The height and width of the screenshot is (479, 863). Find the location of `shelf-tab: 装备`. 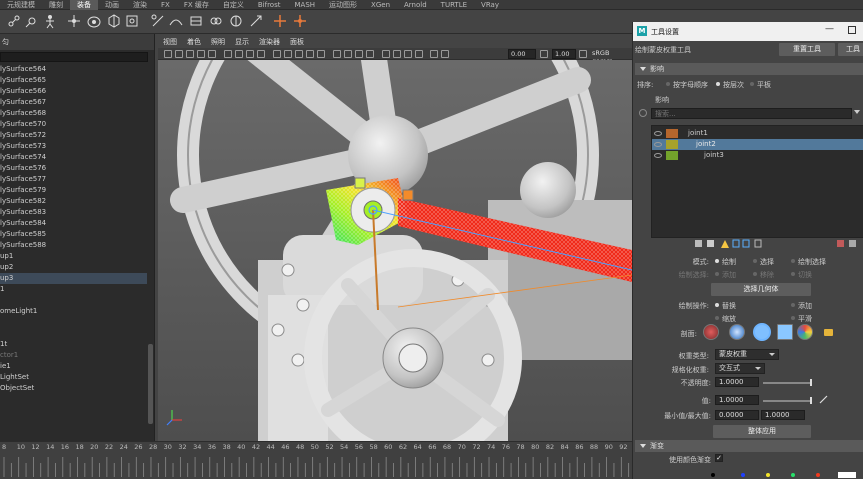

shelf-tab: 装备 is located at coordinates (84, 5).